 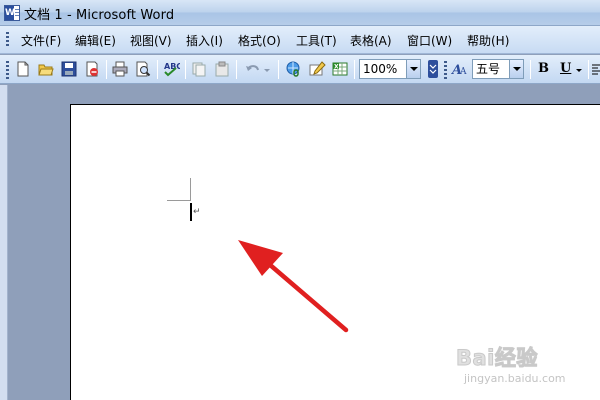 I want to click on standard-toolbar: ABC X 100% AA 五号 B U, so click(x=300, y=69).